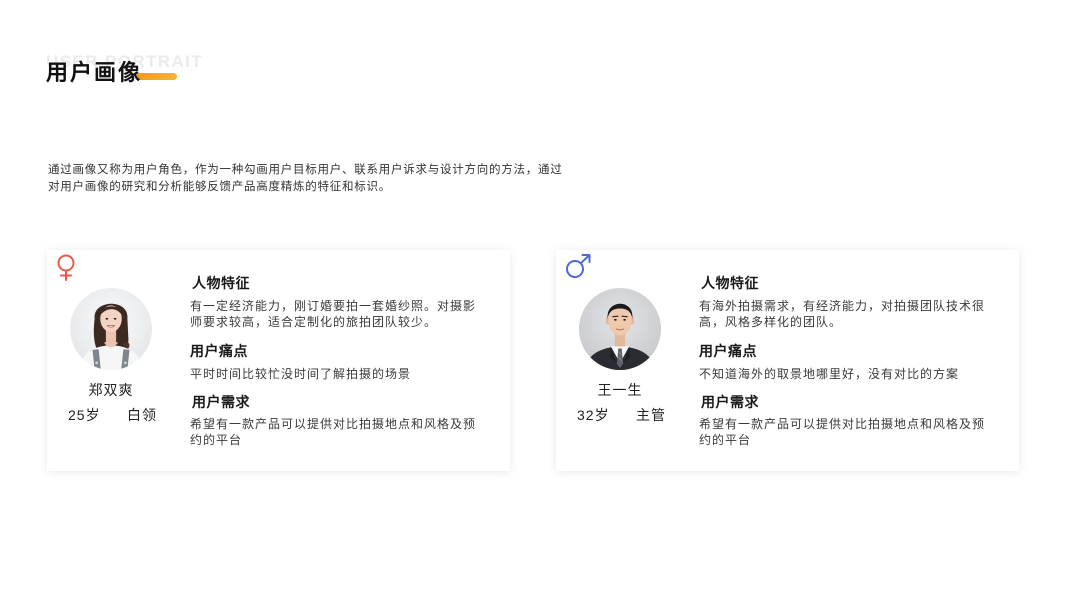 This screenshot has width=1067, height=600. I want to click on section-body-traits: 有海外拍摄需求，有经济能力，对拍摄团队技术很 高，风格多样化的团队。, so click(842, 314).